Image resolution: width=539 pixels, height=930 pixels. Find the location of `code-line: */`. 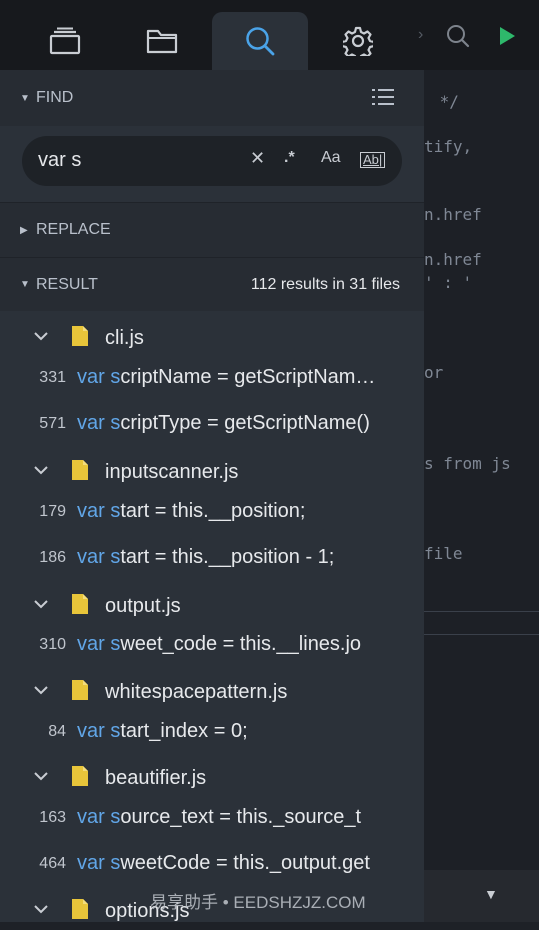

code-line: */ is located at coordinates (444, 101).